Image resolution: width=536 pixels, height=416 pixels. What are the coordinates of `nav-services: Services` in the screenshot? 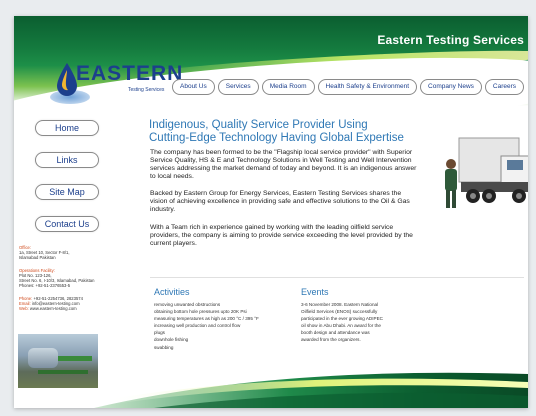 It's located at (238, 87).